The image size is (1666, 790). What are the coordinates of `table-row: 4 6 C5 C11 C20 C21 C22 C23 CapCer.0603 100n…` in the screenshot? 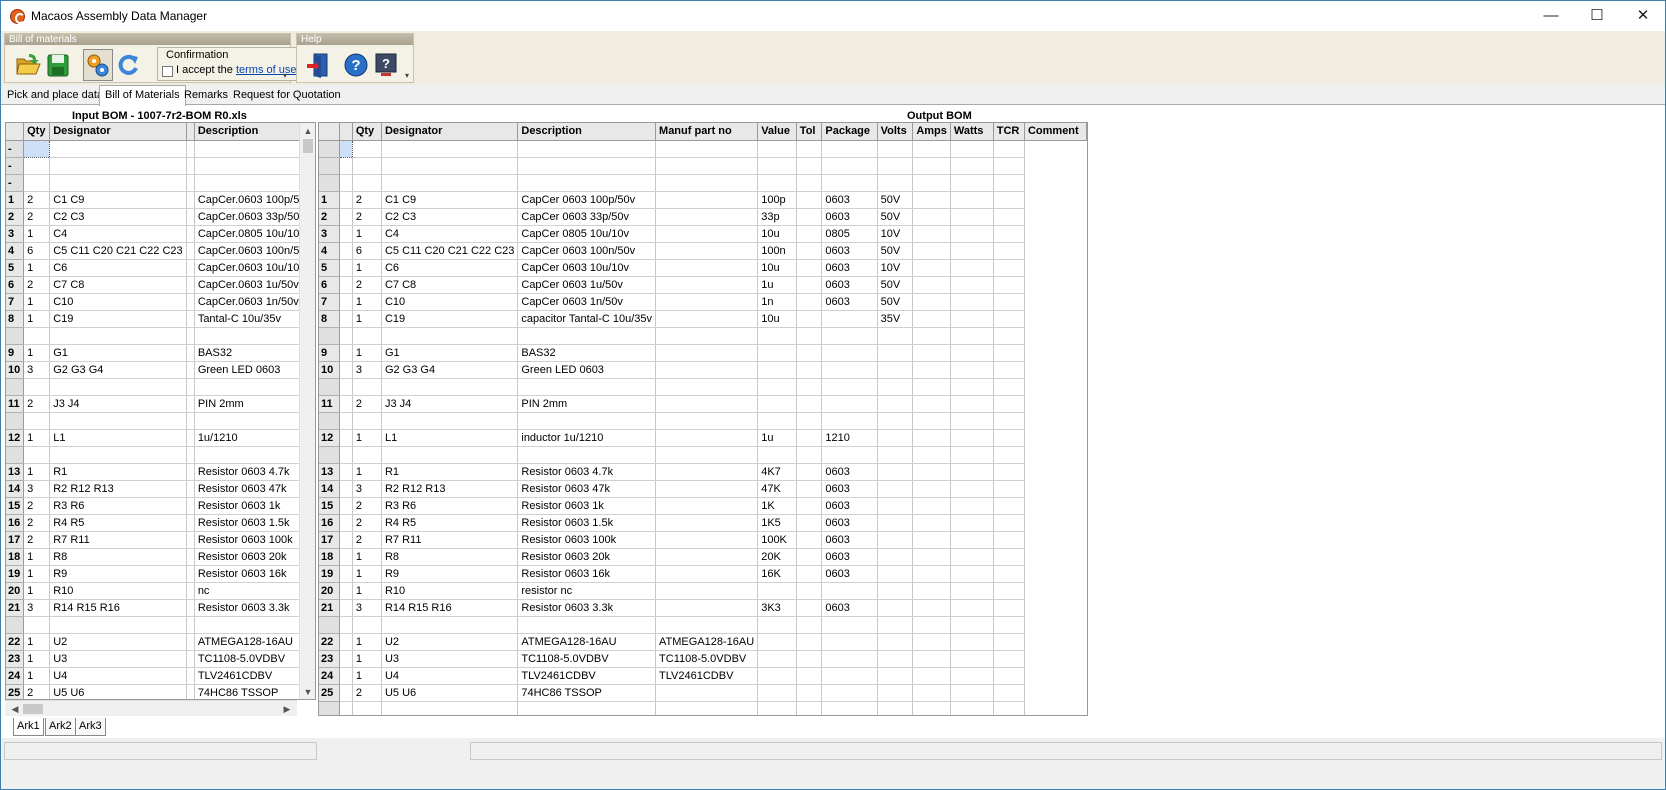 It's located at (160, 251).